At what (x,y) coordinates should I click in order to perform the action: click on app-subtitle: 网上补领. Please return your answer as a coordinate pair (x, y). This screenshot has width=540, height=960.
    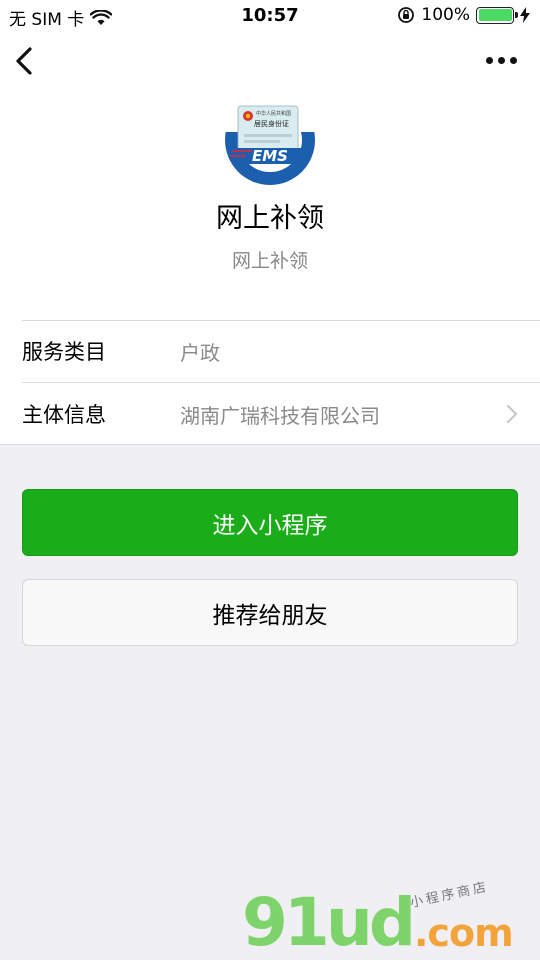
    Looking at the image, I should click on (269, 261).